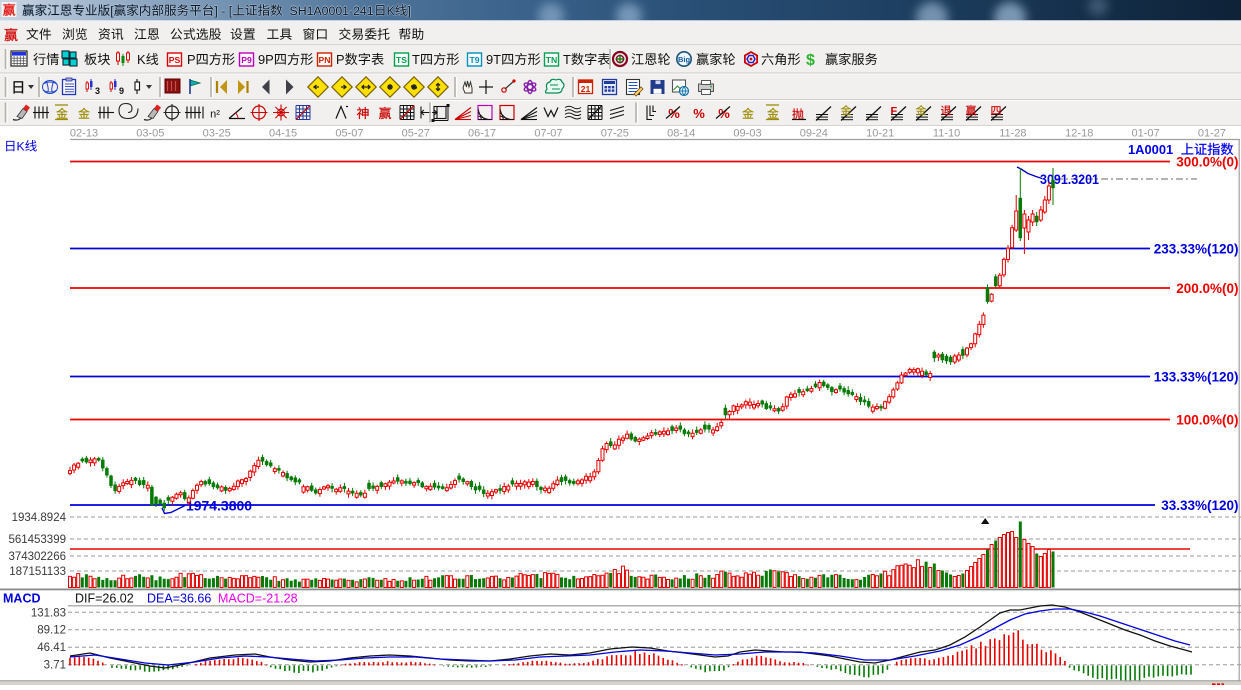  Describe the element at coordinates (416, 134) in the screenshot. I see `svg-text: 05-27` at that location.